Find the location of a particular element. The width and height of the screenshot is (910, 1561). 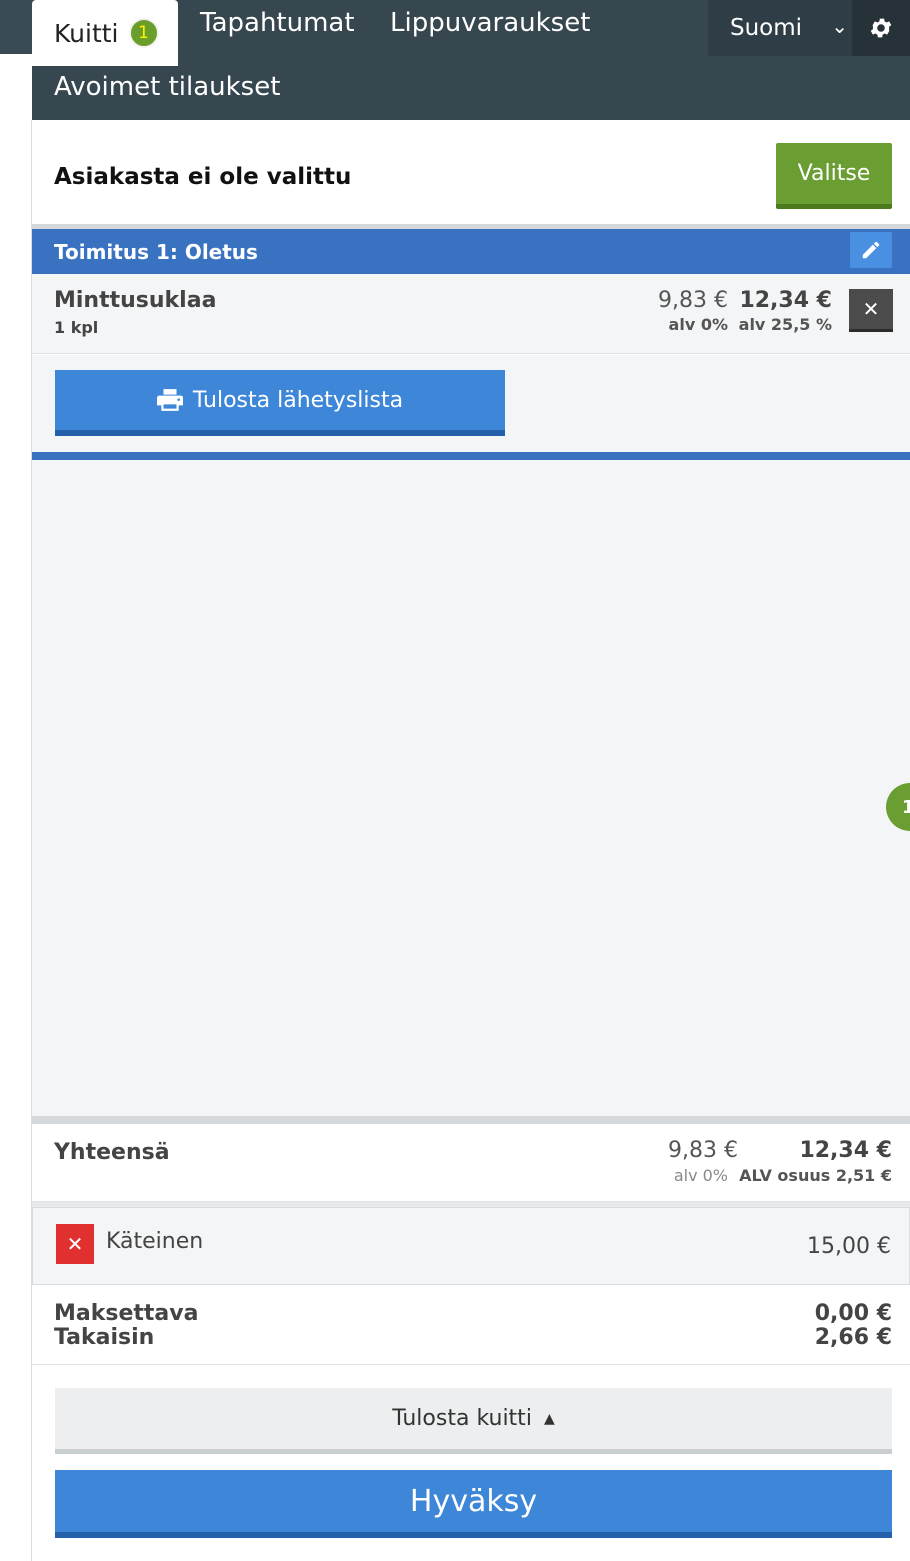

print-receipt-button: Tulosta kuitti ▲ is located at coordinates (473, 1421).